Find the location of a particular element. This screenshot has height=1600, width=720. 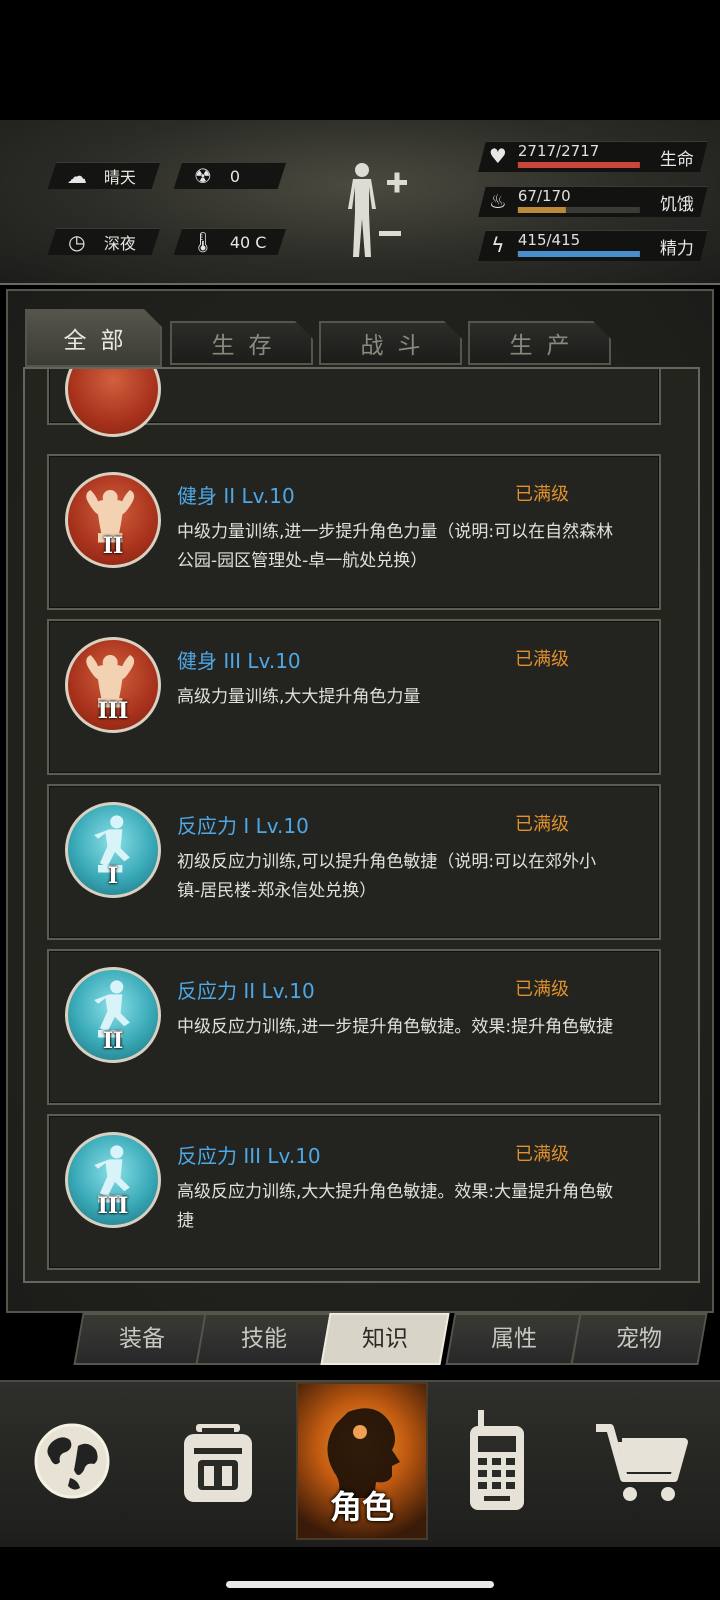

muscle-icon is located at coordinates (113, 403).